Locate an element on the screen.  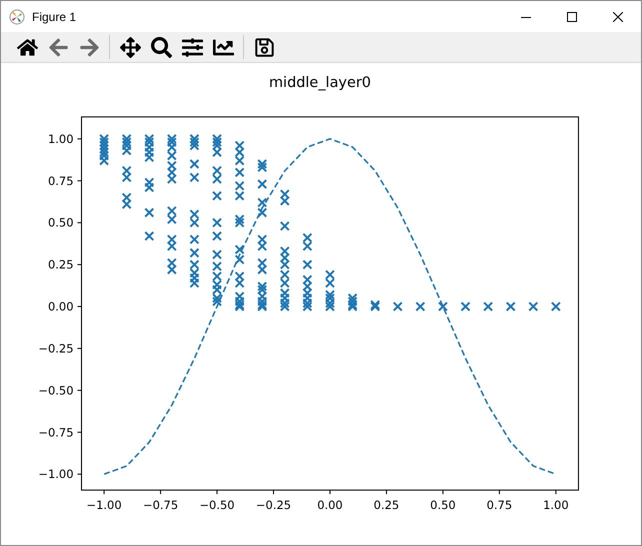
x-tick-label: −0.25 is located at coordinates (274, 505).